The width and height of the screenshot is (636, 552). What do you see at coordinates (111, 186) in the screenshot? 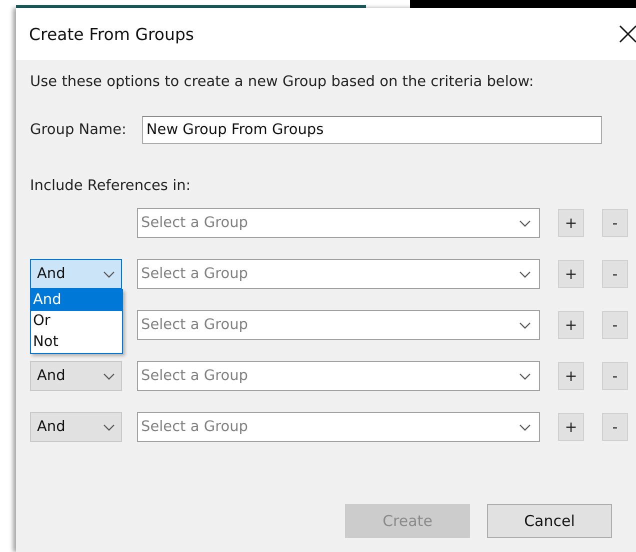
I see `references-label: Include References in:` at bounding box center [111, 186].